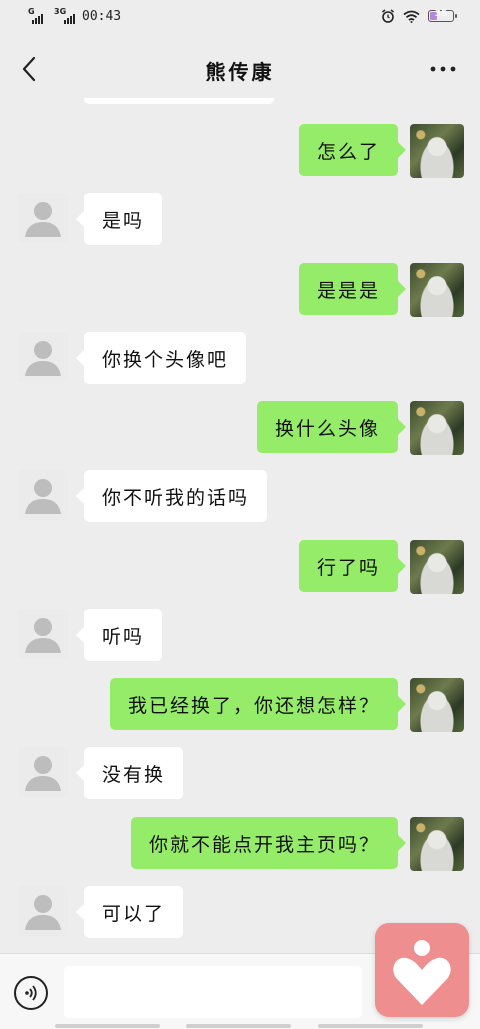  I want to click on message-bubble: 行了吗, so click(352, 566).